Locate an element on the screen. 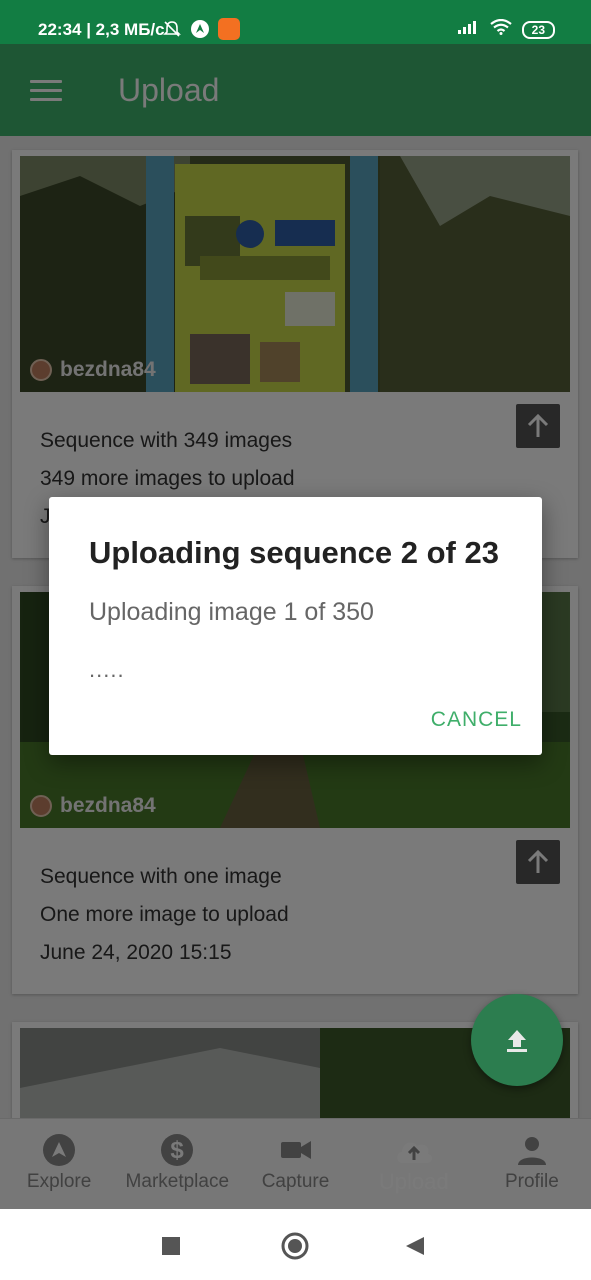 This screenshot has width=591, height=1280. remaining-count: One more image to upload is located at coordinates (164, 914).